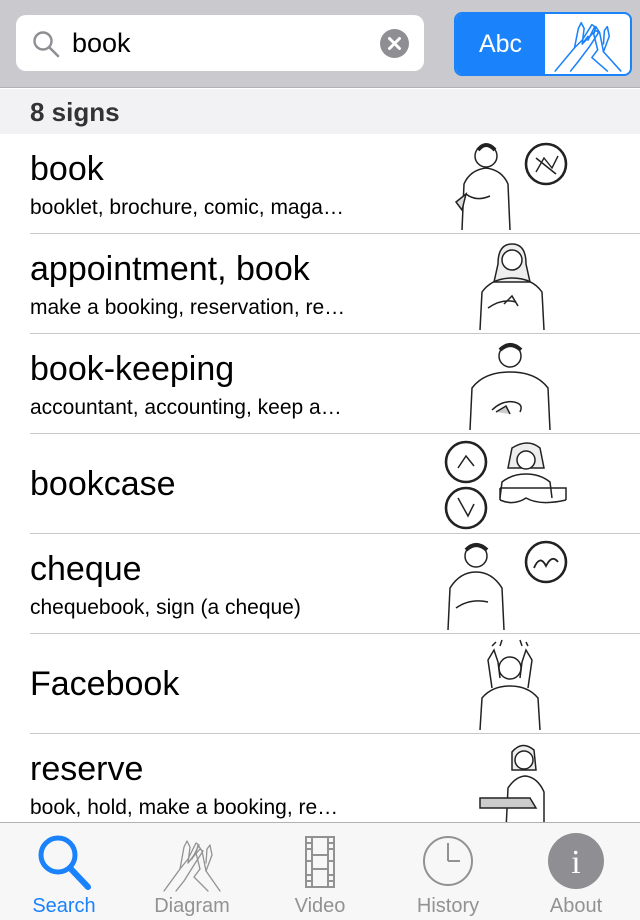 Image resolution: width=640 pixels, height=920 pixels. I want to click on tab-diagram: Diagram, so click(192, 871).